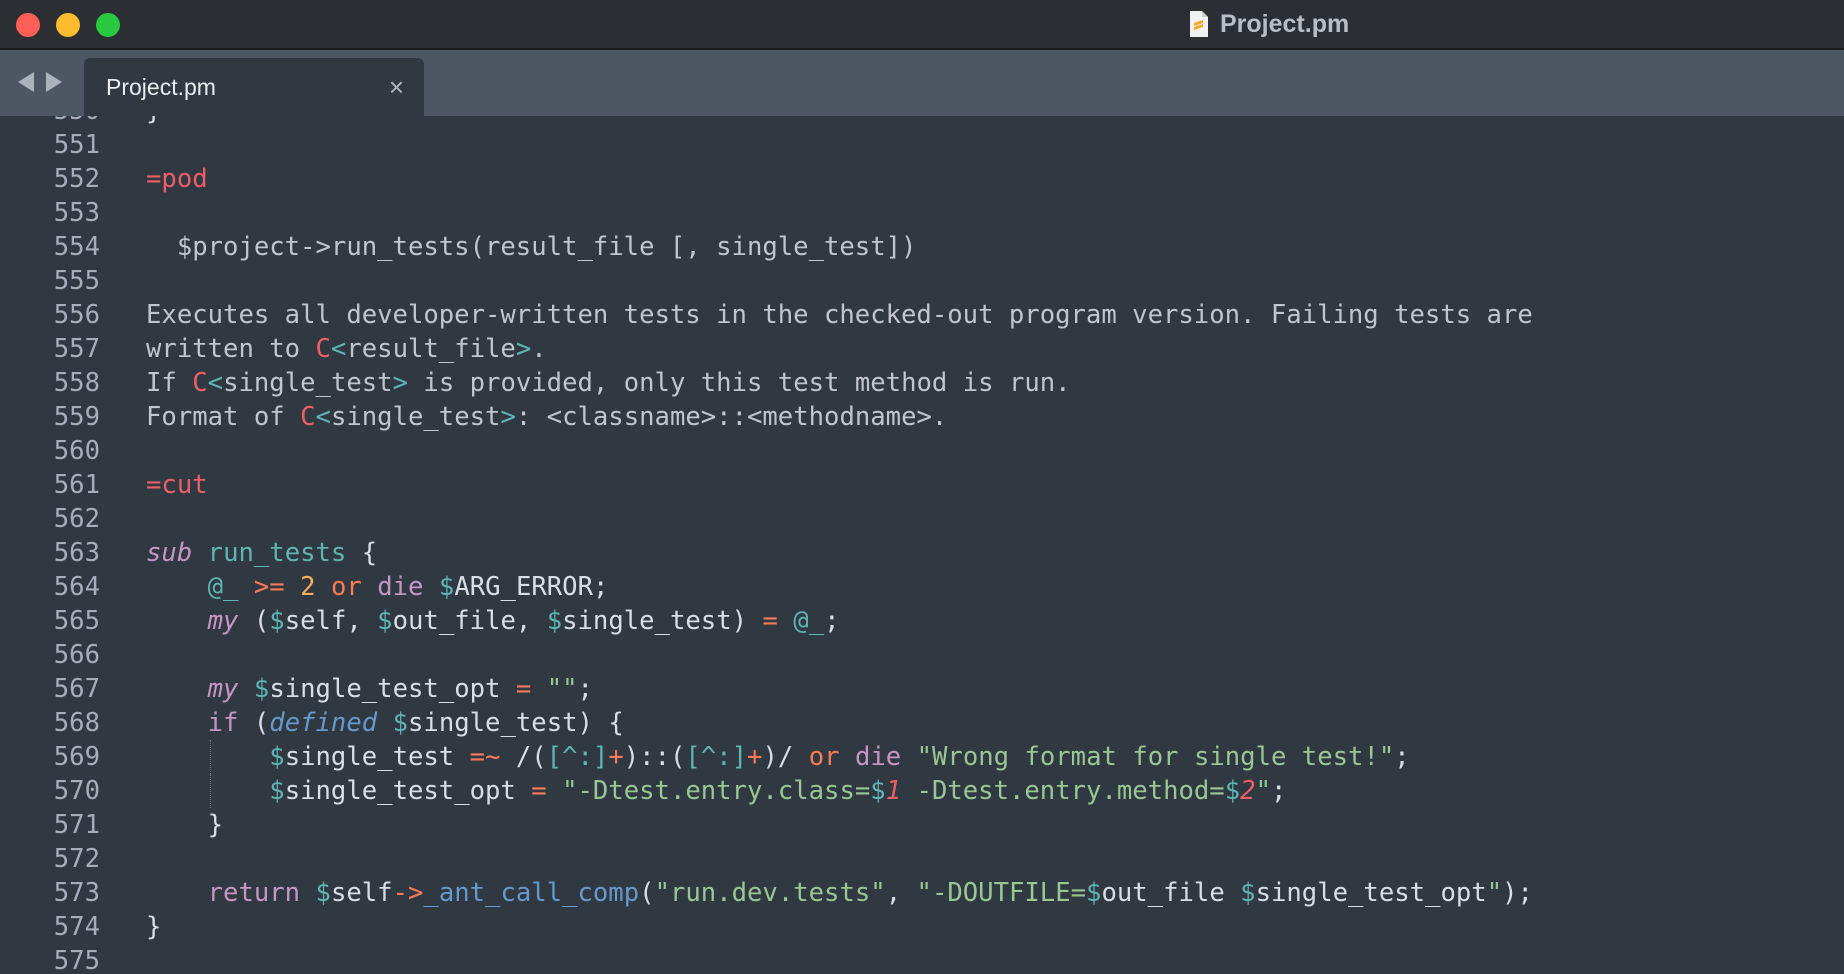 This screenshot has width=1844, height=974. Describe the element at coordinates (922, 553) in the screenshot. I see `code-line: 563 sub run_tests {` at that location.